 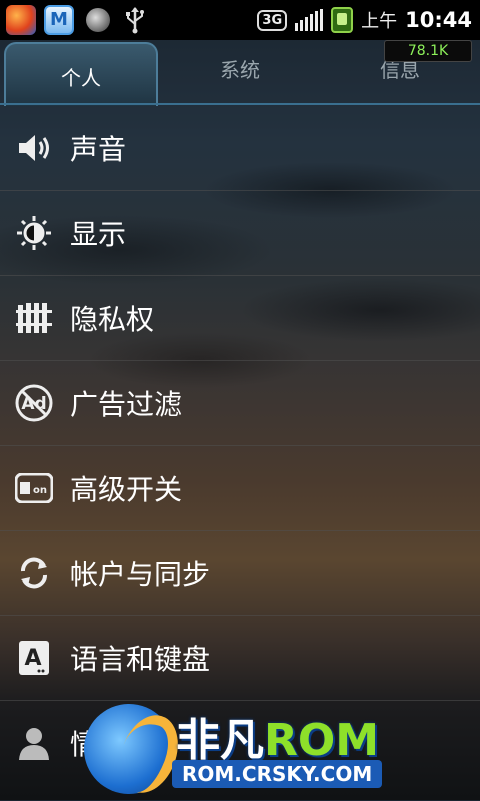 What do you see at coordinates (34, 743) in the screenshot?
I see `person-icon` at bounding box center [34, 743].